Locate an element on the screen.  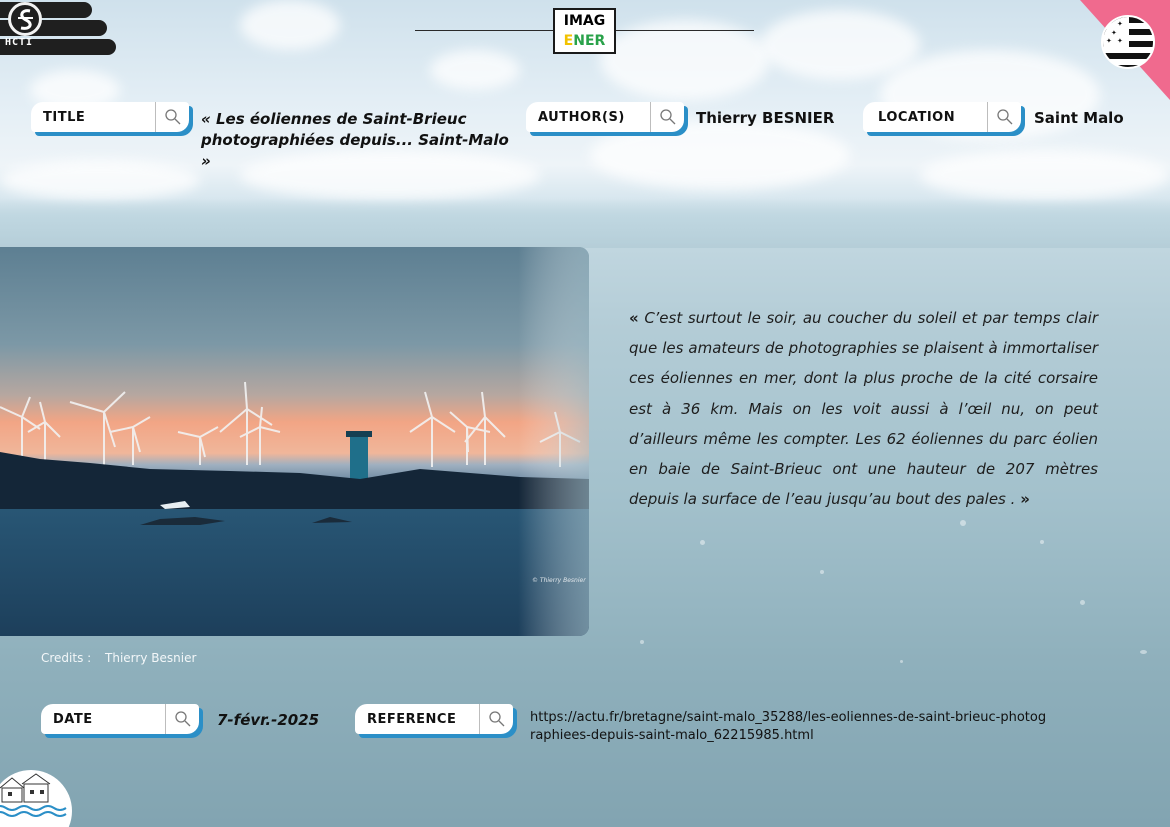
author-tag: AUTHOR(S) is located at coordinates (605, 117).